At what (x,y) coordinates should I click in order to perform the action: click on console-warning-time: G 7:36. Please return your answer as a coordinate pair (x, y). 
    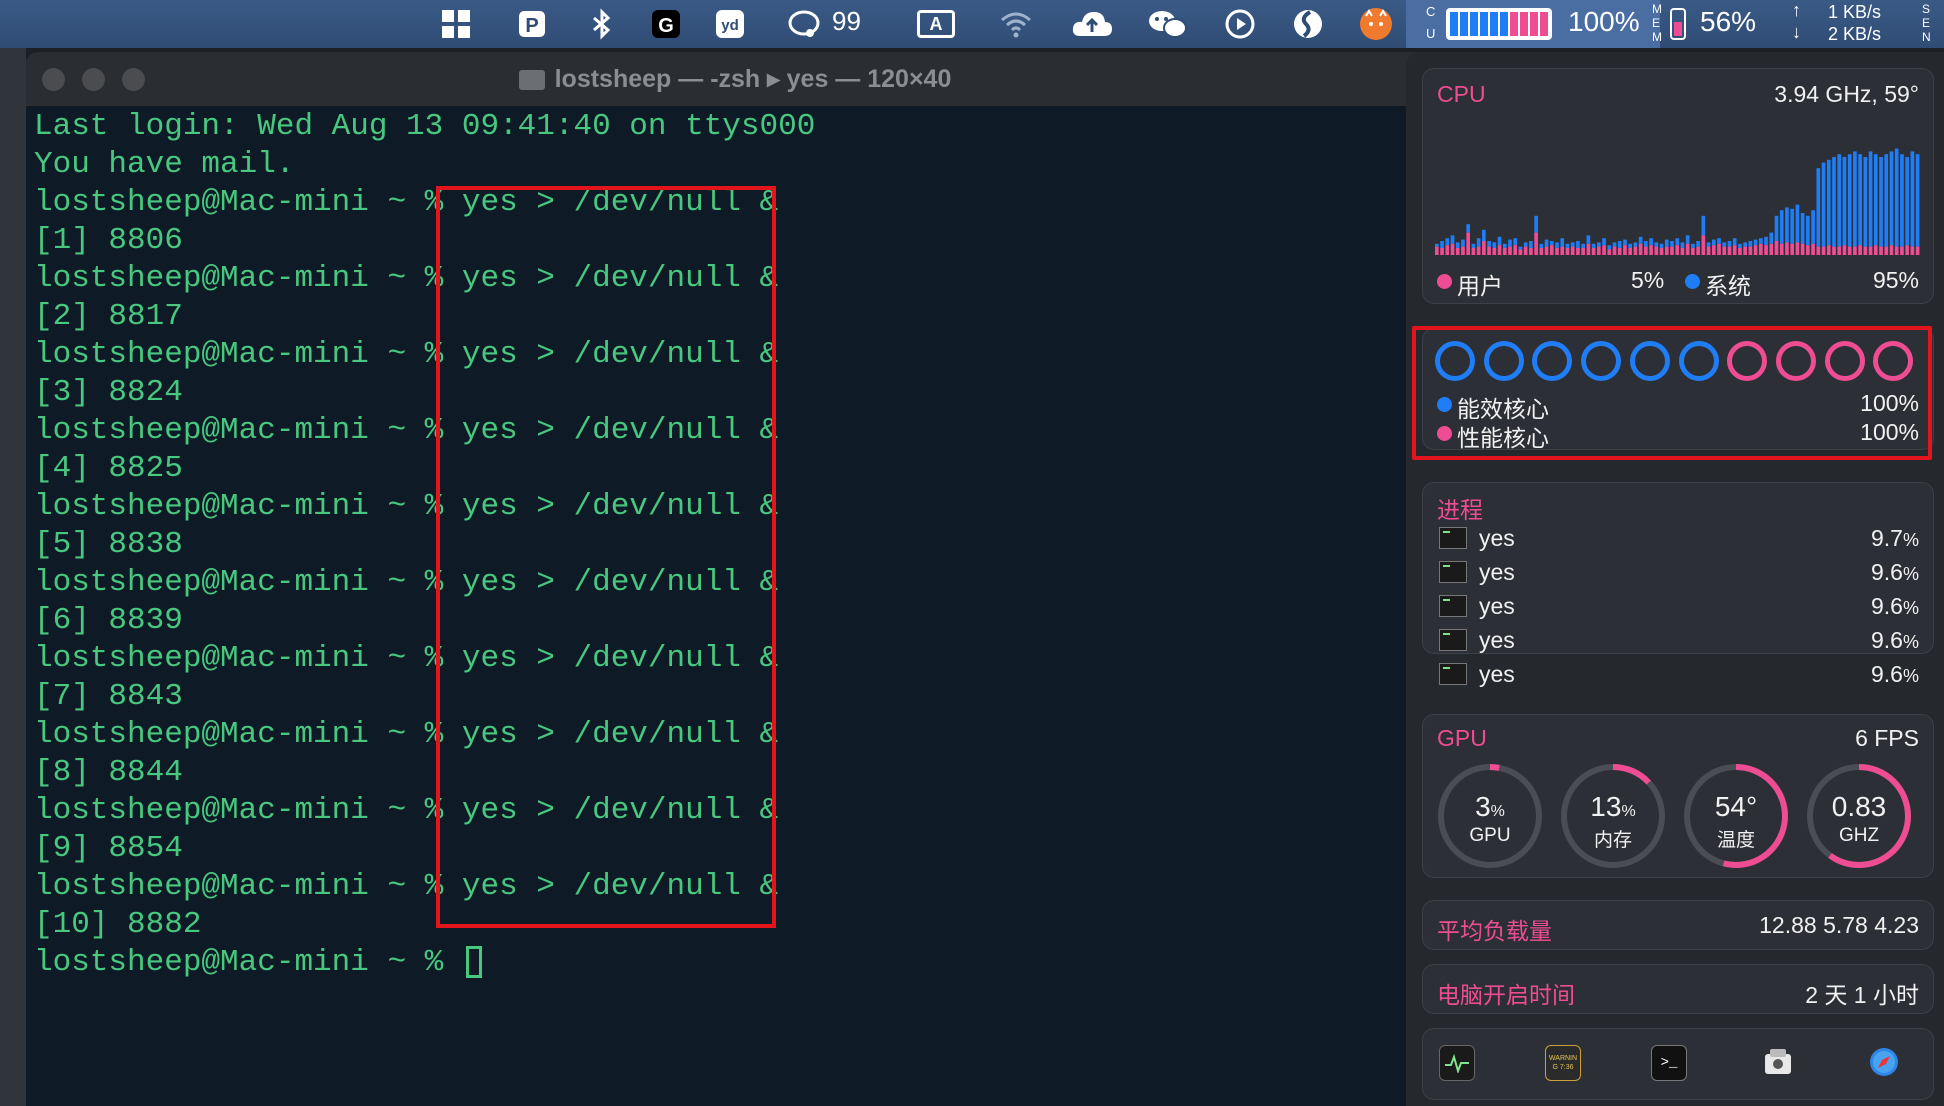
    Looking at the image, I should click on (1563, 1067).